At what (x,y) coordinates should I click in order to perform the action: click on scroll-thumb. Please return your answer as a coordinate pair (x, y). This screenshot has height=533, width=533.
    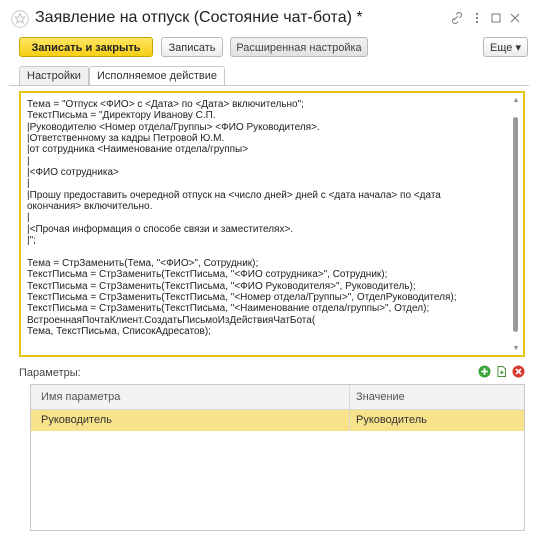
    Looking at the image, I should click on (515, 224).